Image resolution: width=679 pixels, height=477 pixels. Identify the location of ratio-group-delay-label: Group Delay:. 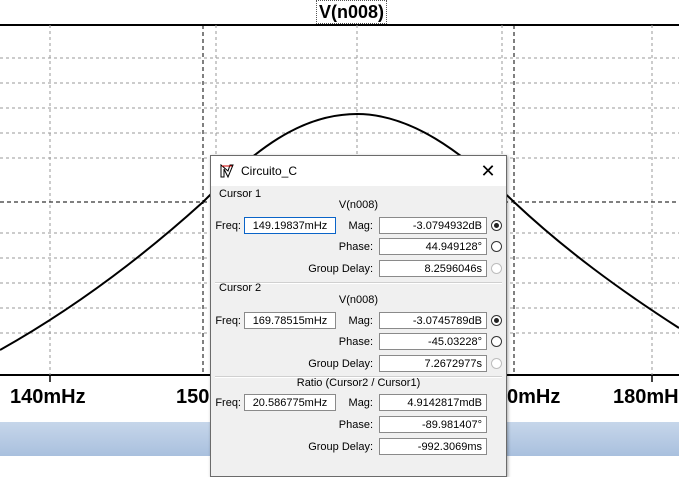
(340, 447).